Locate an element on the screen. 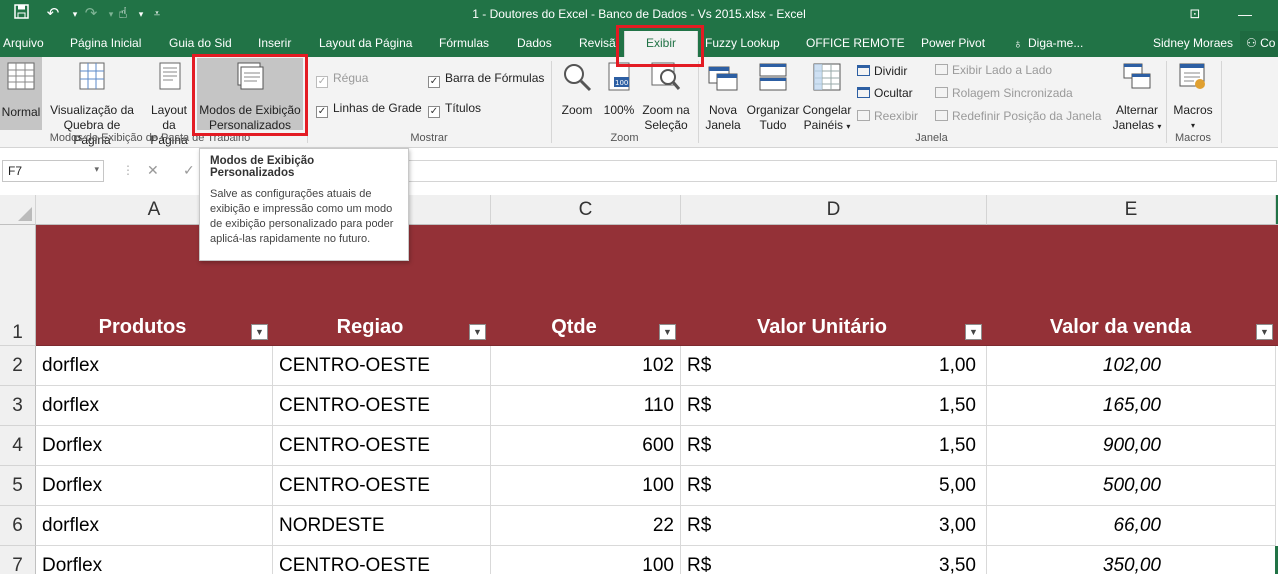 This screenshot has width=1278, height=574. freeze-panes-label-1: Congelar is located at coordinates (827, 110).